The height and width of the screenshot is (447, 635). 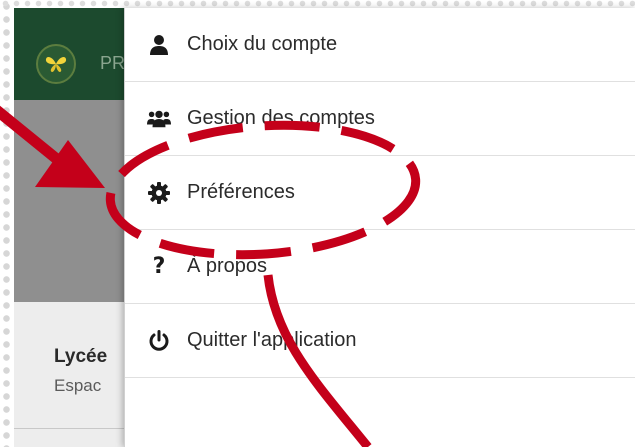 What do you see at coordinates (380, 267) in the screenshot?
I see `menu-item-a-propos: ? À propos` at bounding box center [380, 267].